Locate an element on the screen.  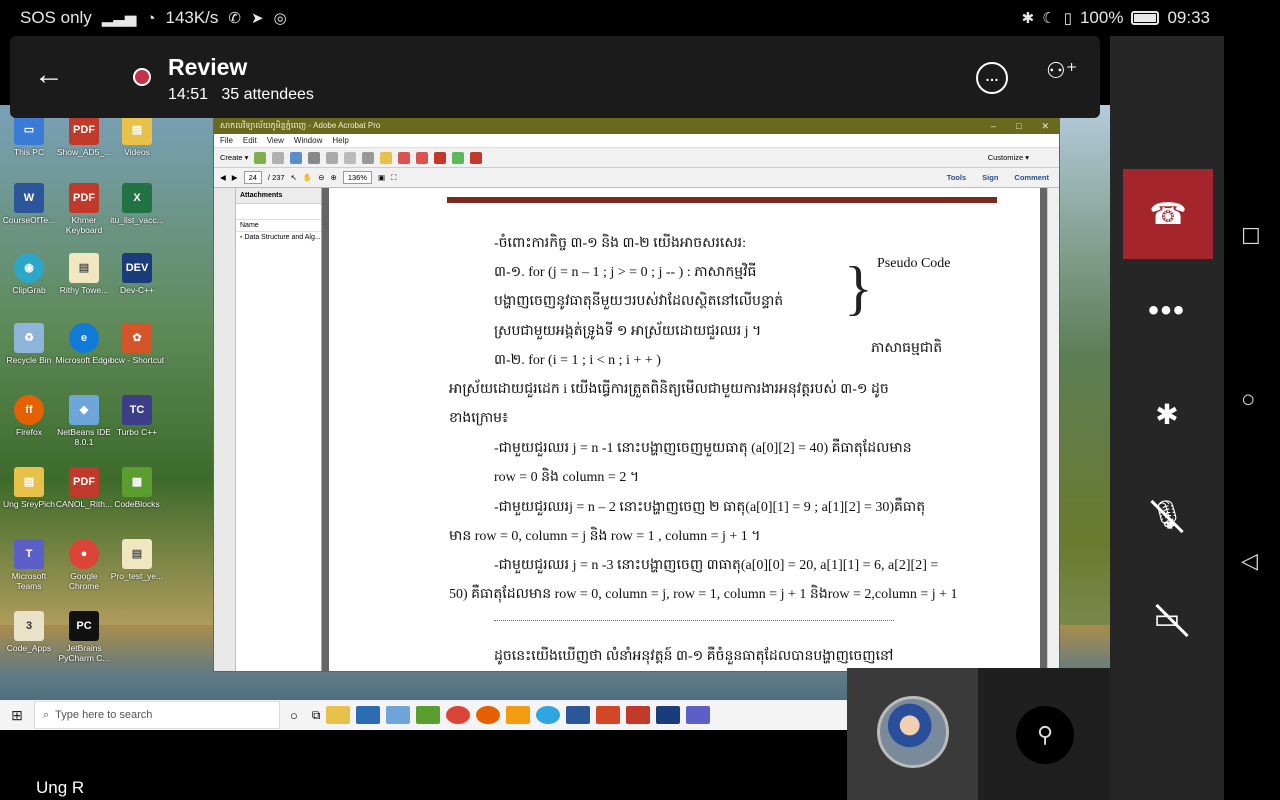
taskbar-search: ⌕ Type here to search is located at coordinates (157, 715).